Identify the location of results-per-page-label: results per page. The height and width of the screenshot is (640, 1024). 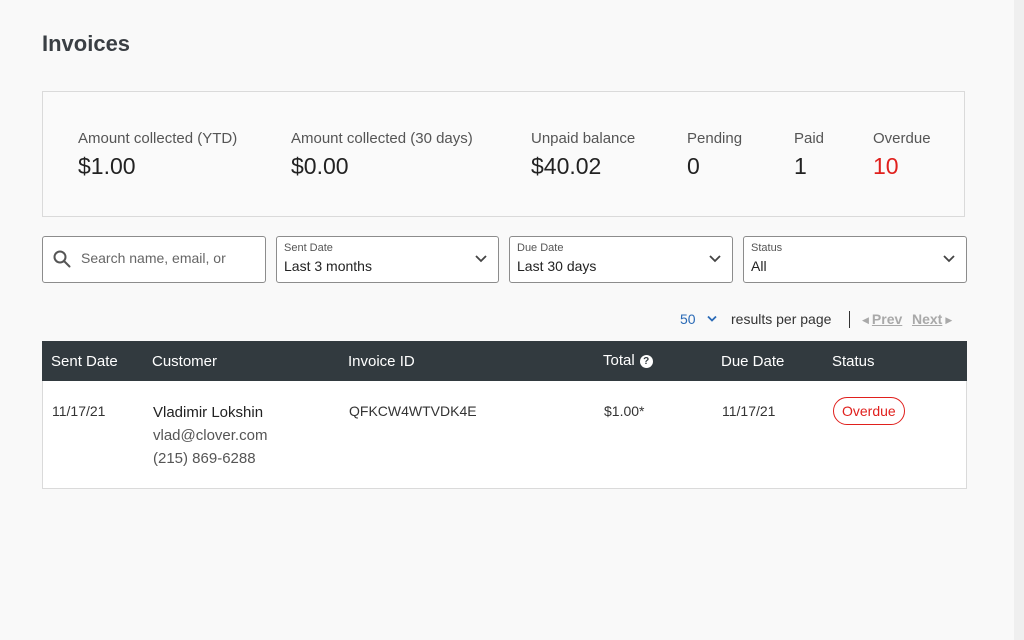
(781, 319).